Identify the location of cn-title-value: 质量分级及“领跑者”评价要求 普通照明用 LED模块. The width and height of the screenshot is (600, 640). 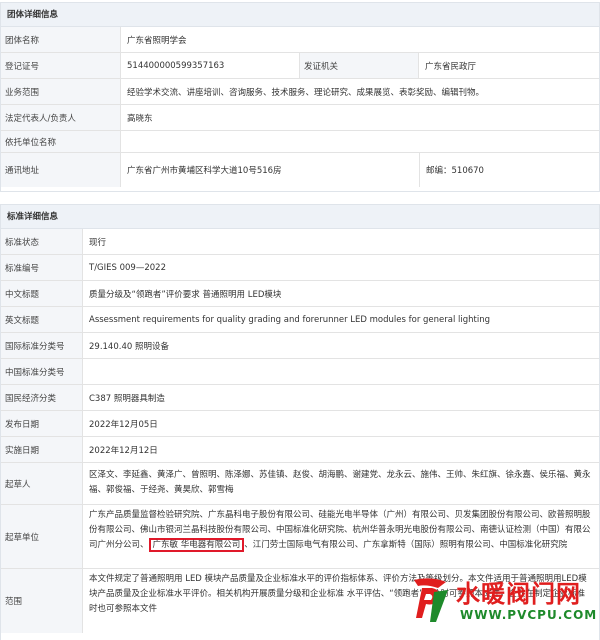
(185, 294).